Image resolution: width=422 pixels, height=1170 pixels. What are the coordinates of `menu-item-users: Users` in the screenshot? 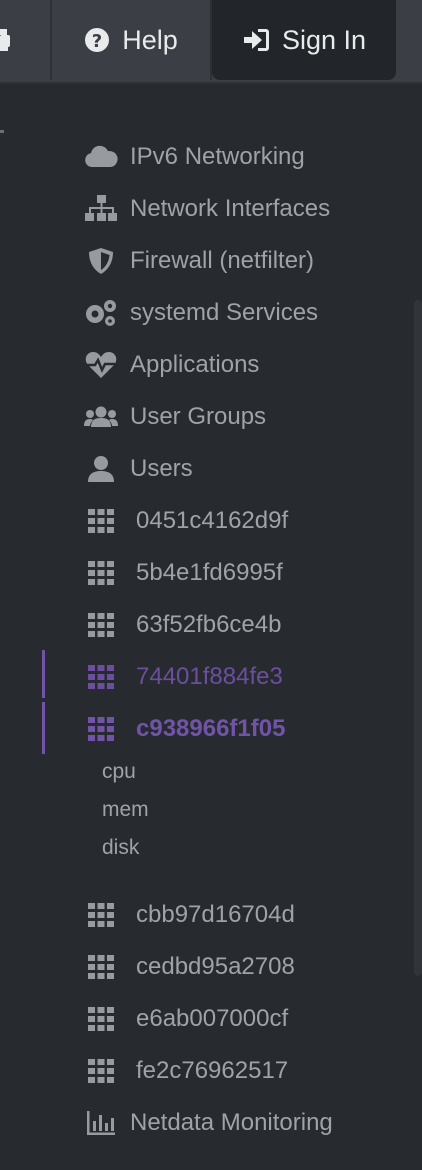 It's located at (244, 469).